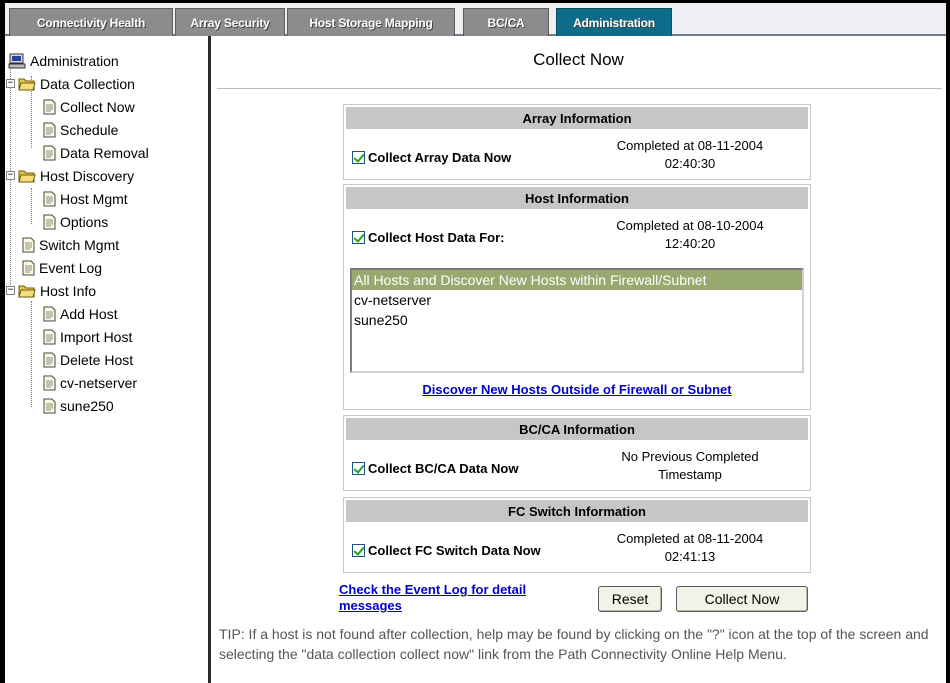  What do you see at coordinates (371, 22) in the screenshot?
I see `tab-host-storage-mapping: Host Storage Mapping` at bounding box center [371, 22].